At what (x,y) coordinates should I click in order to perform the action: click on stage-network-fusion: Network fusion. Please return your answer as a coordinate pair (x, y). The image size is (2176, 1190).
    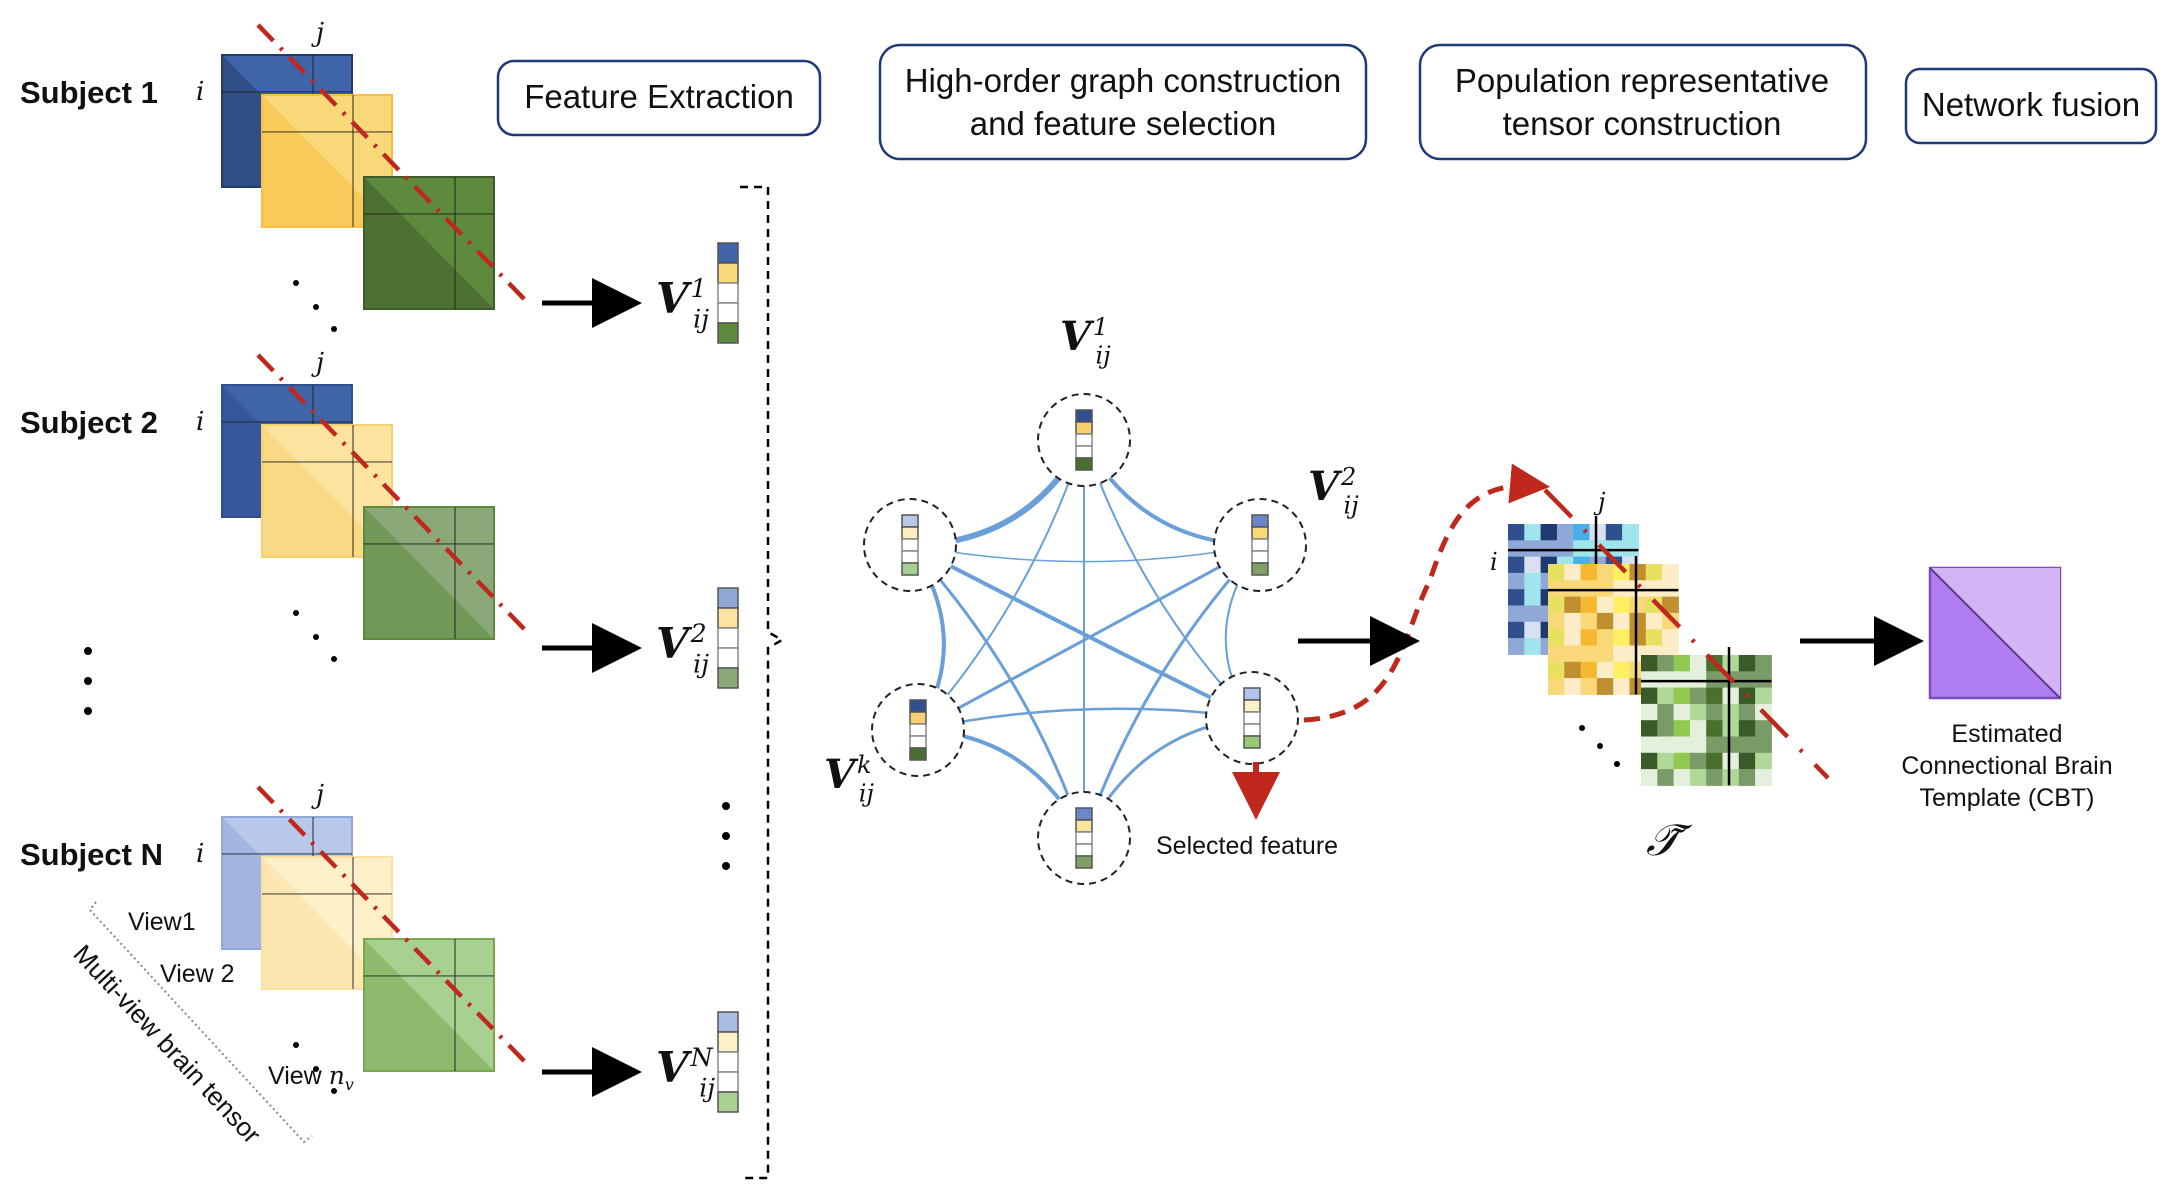
    Looking at the image, I should click on (2031, 106).